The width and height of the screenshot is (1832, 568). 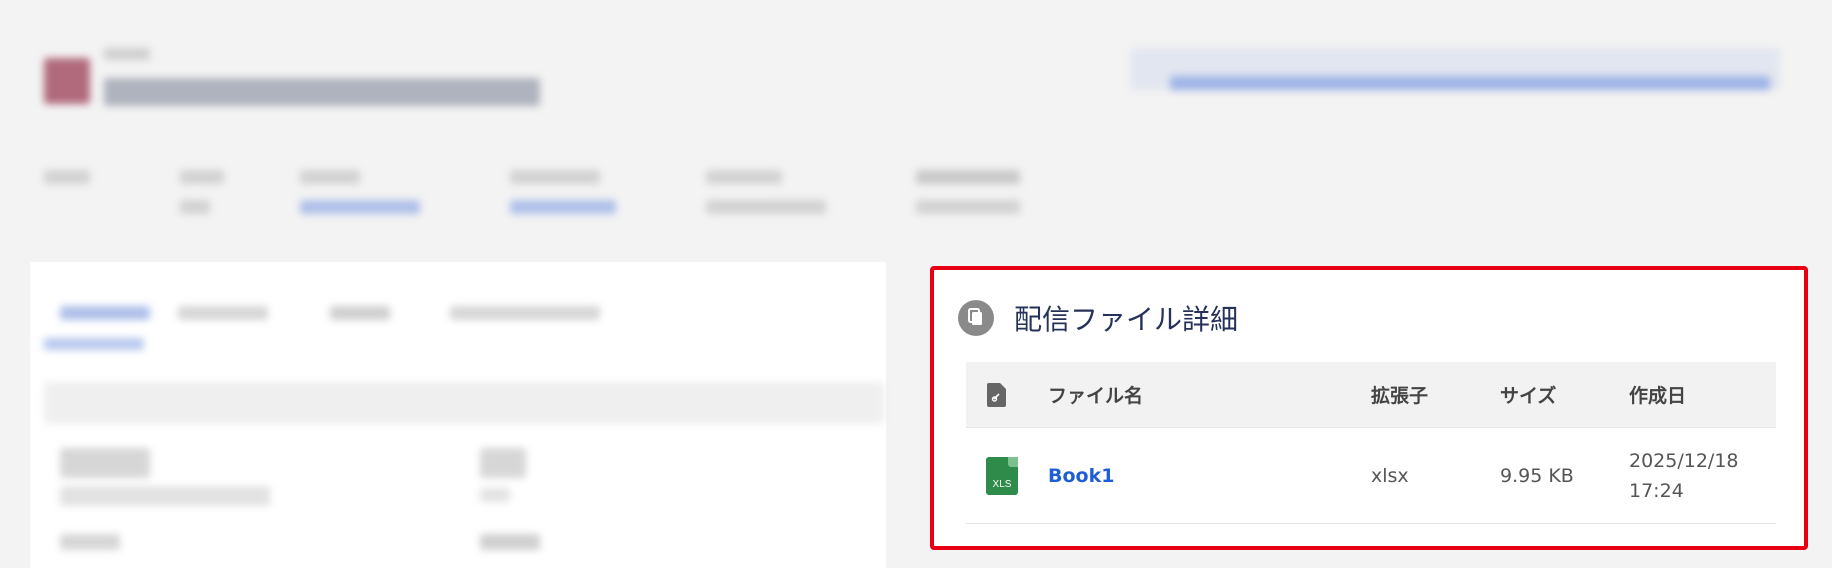 I want to click on xls-file-icon: XLS, so click(x=1002, y=475).